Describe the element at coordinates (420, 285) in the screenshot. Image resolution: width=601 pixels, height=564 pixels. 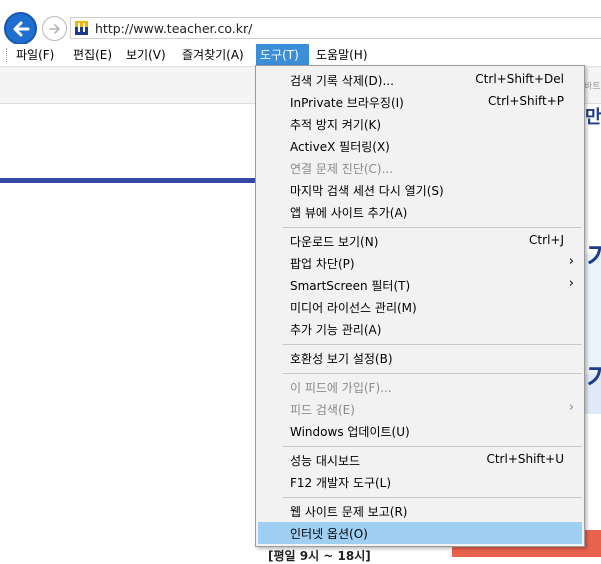
I see `menu-item-smartscreen: SmartScreen 필터(T) ›` at that location.